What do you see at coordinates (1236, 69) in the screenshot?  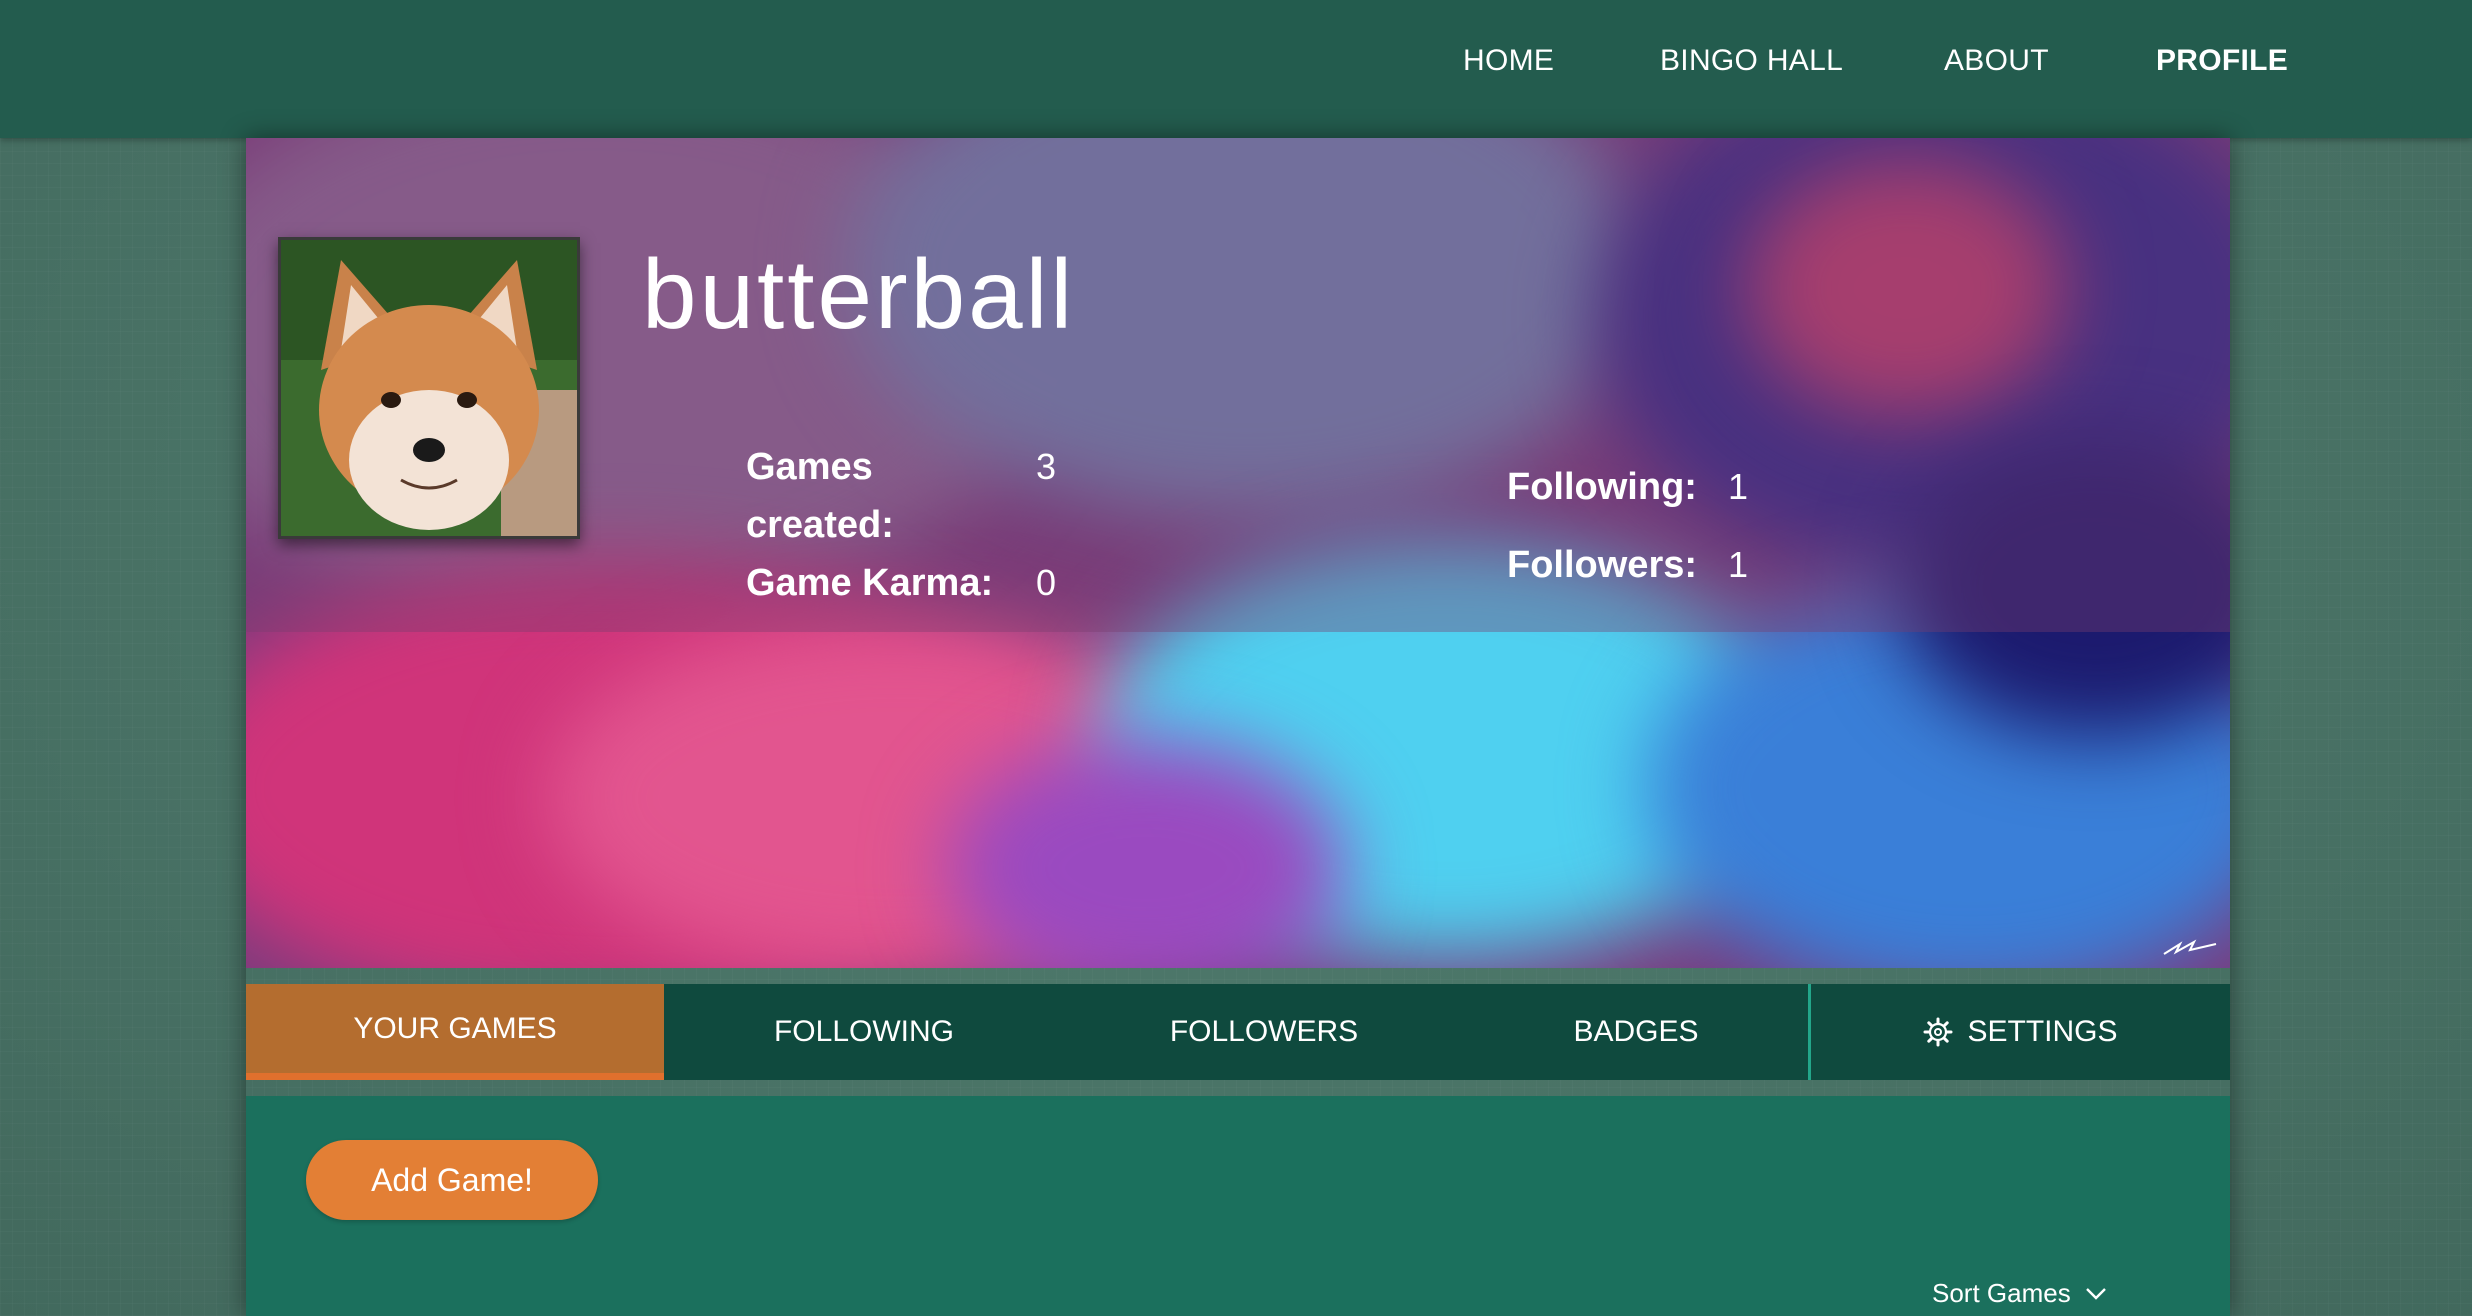 I see `top-navigation-bar: HOME BINGO HALL ABOUT PROFILE` at bounding box center [1236, 69].